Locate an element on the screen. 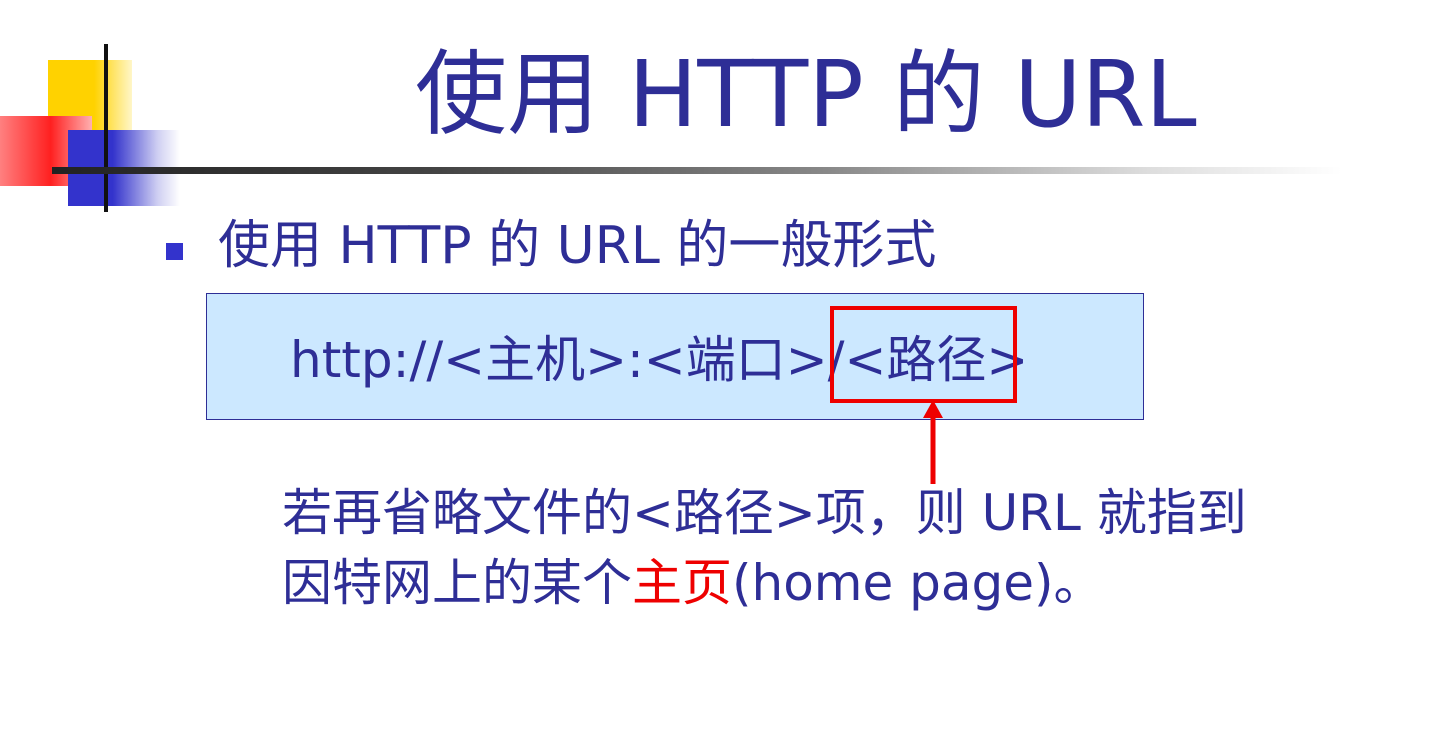 The image size is (1445, 739). title-divider-line is located at coordinates (697, 170).